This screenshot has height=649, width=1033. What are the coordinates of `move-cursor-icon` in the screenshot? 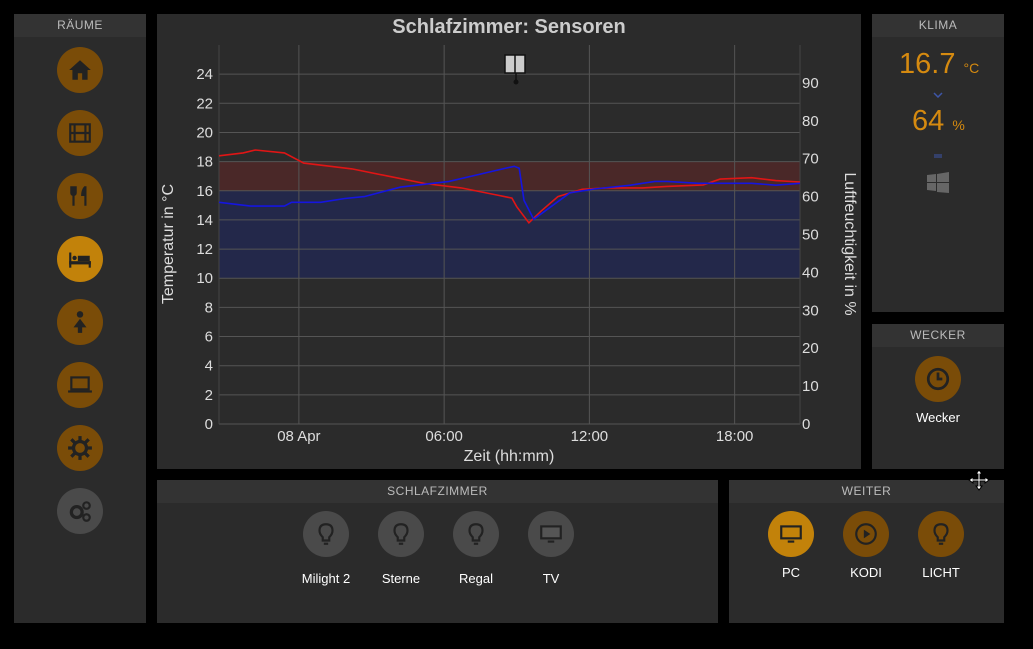 It's located at (979, 480).